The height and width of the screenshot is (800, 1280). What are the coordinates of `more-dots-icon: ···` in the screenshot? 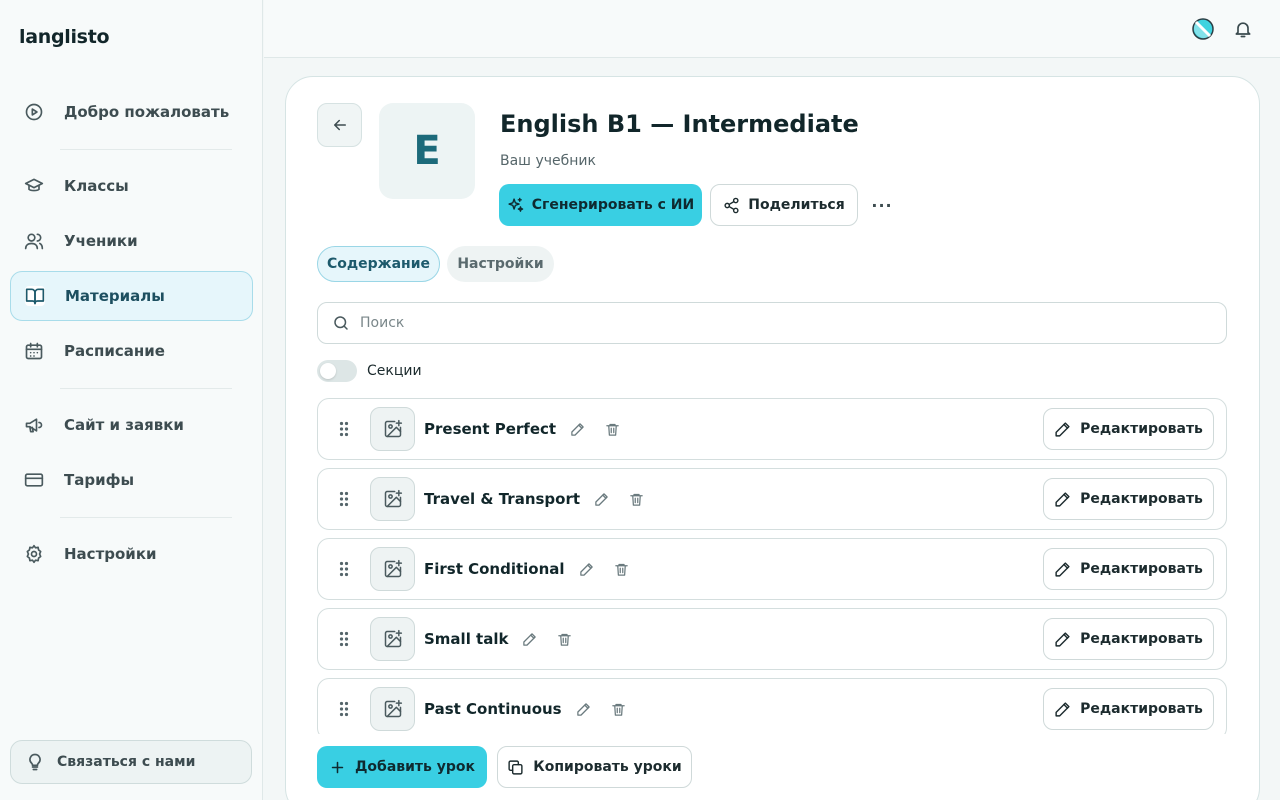 It's located at (882, 205).